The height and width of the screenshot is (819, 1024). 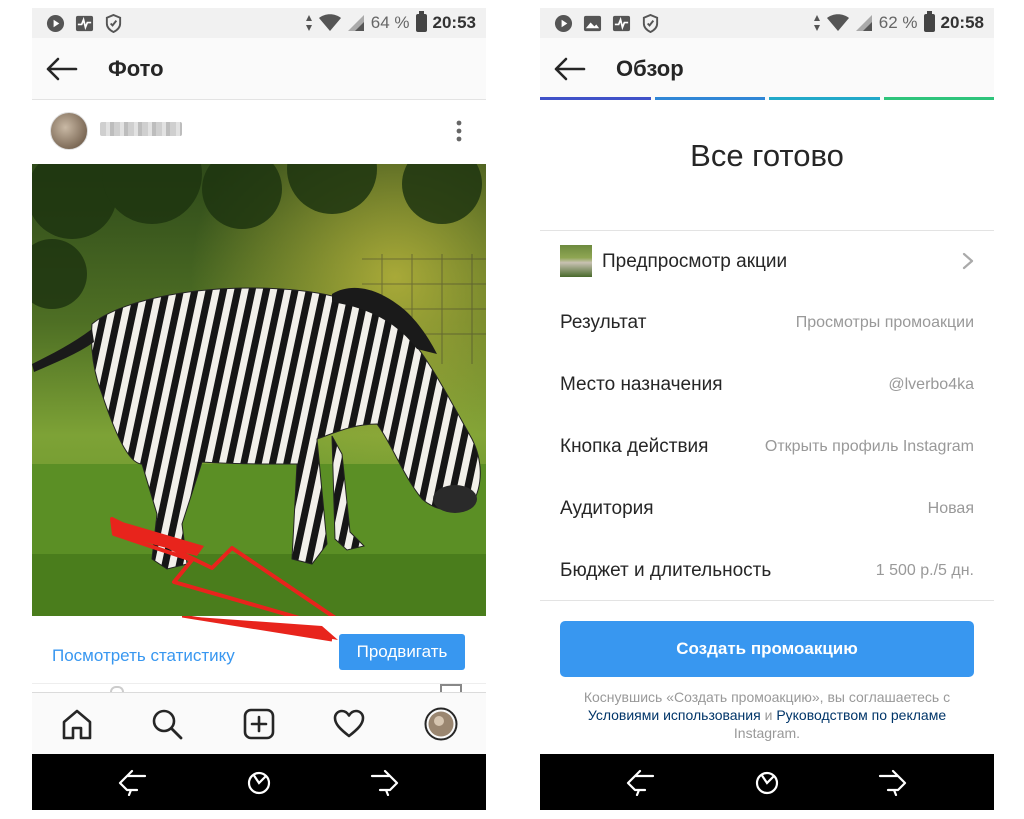 I want to click on home-icon, so click(x=77, y=724).